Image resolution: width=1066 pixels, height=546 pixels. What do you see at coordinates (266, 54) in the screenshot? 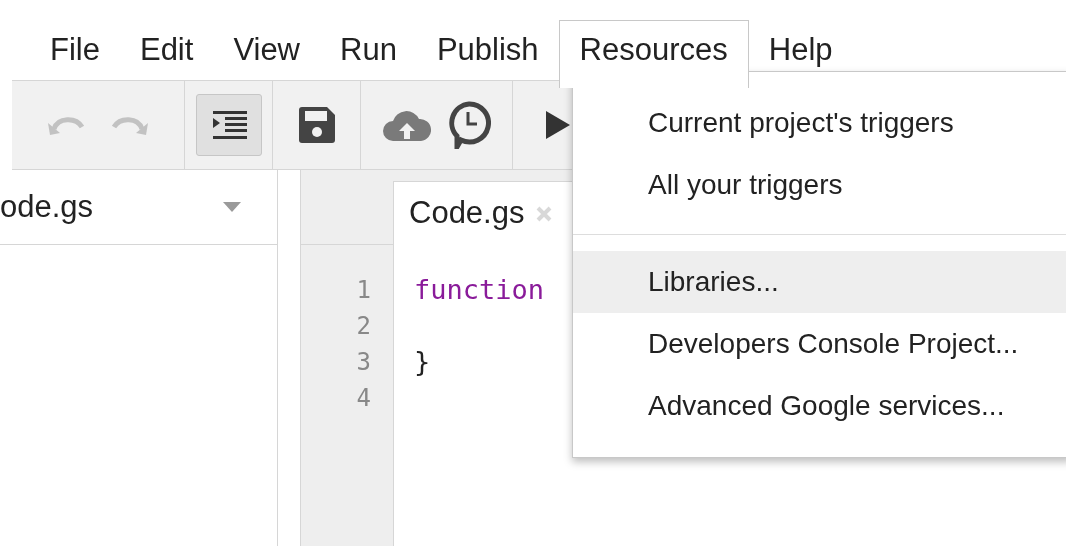
I see `menu-item: View` at bounding box center [266, 54].